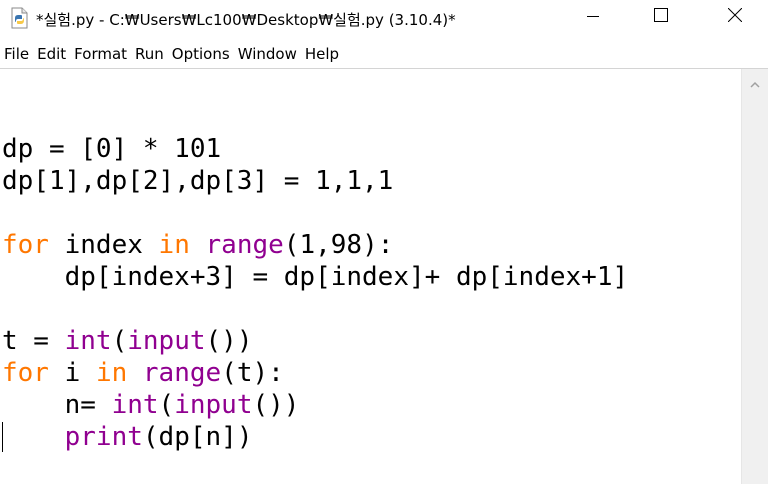  Describe the element at coordinates (326, 54) in the screenshot. I see `menu-help: Help` at that location.